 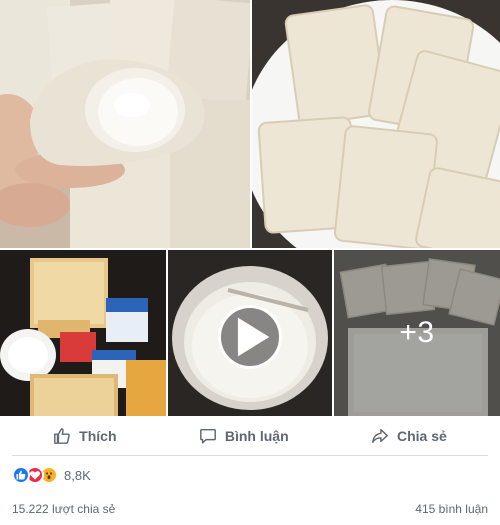 What do you see at coordinates (63, 511) in the screenshot?
I see `share-count: 15.222 lượt chia sẻ` at bounding box center [63, 511].